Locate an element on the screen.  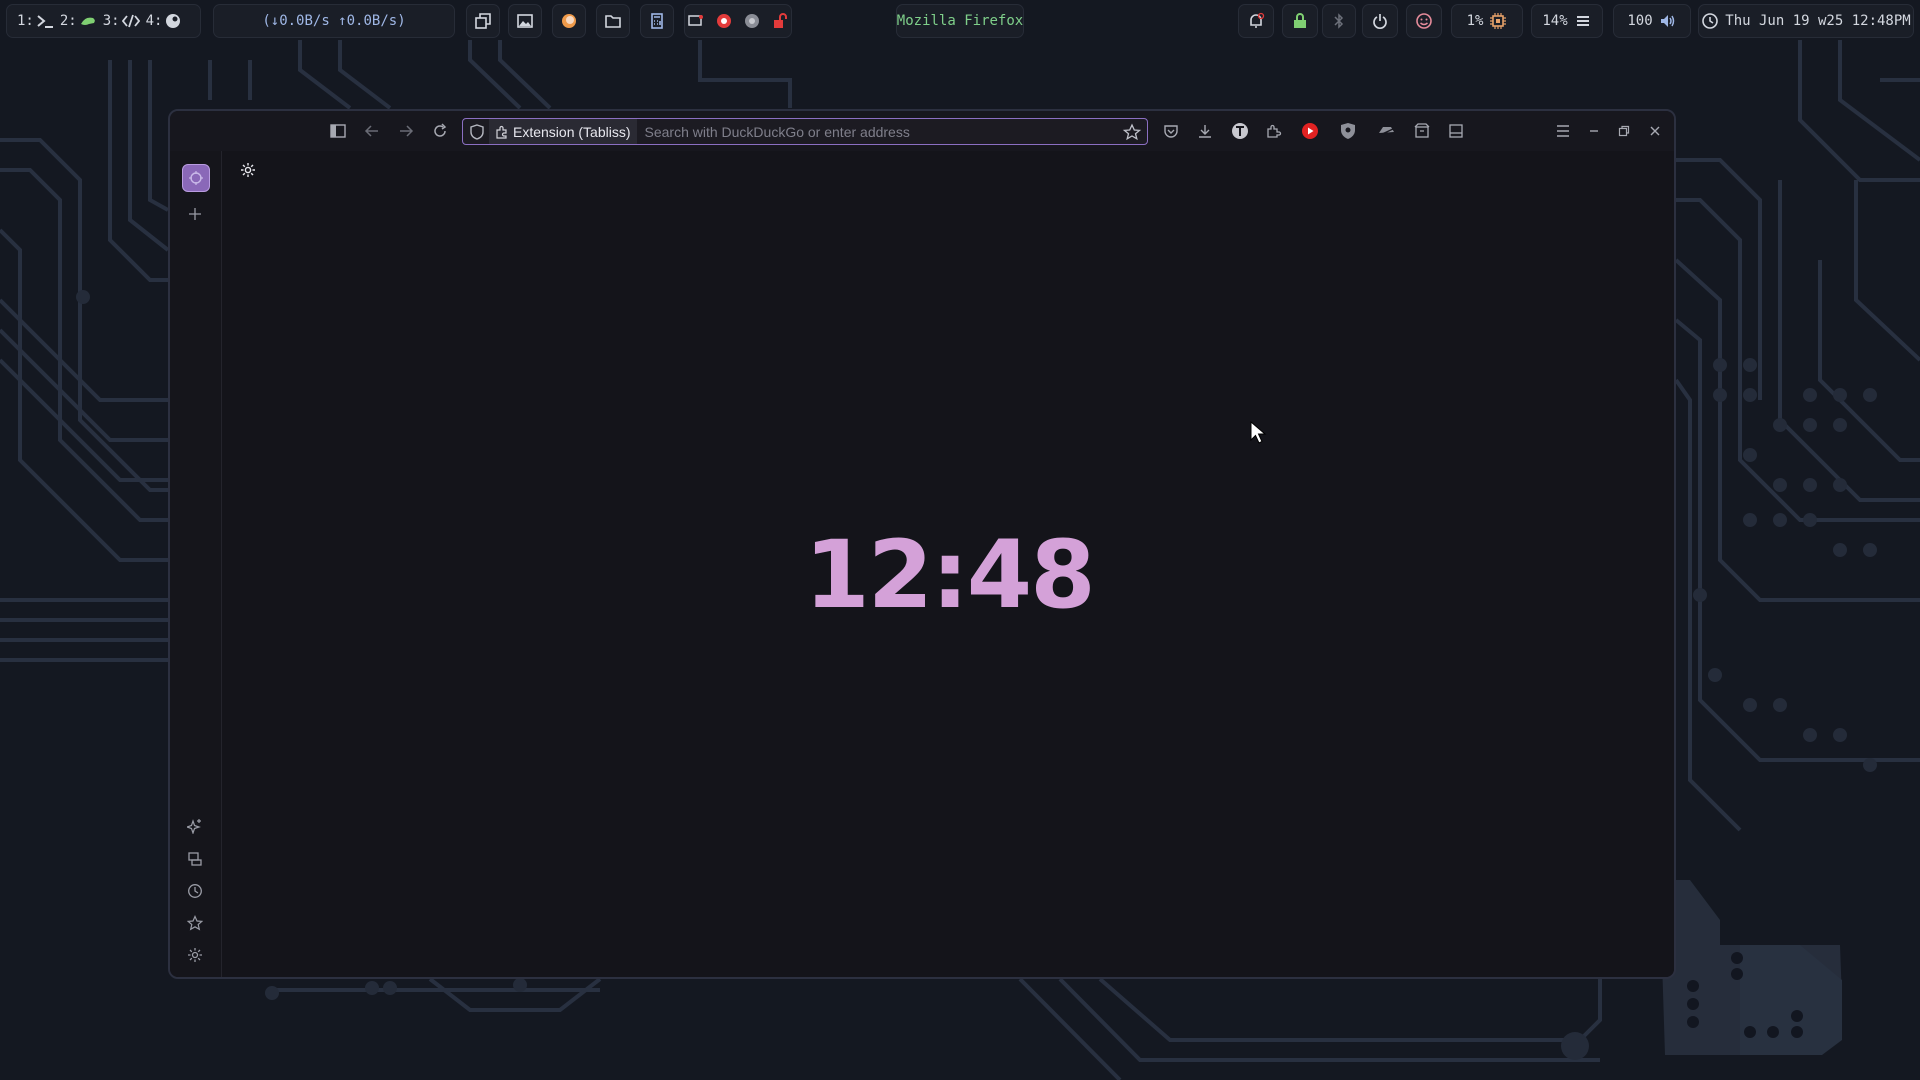
memory-usage: 14% is located at coordinates (1567, 21).